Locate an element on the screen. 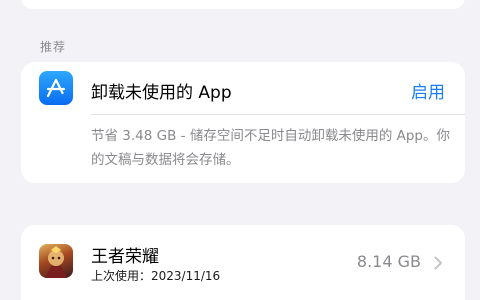  enable-button: 启用 is located at coordinates (428, 90).